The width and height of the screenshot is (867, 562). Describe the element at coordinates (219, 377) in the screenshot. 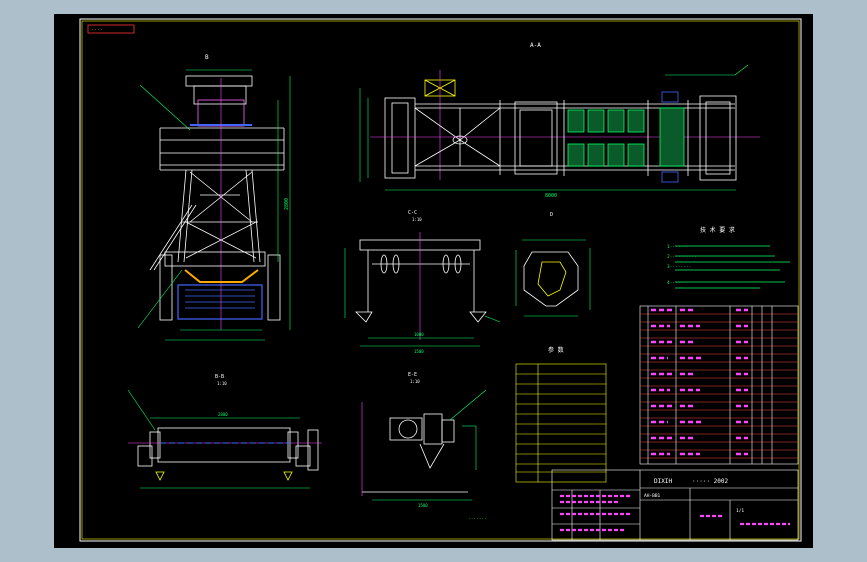

I see `bb-view-label: B-B` at that location.